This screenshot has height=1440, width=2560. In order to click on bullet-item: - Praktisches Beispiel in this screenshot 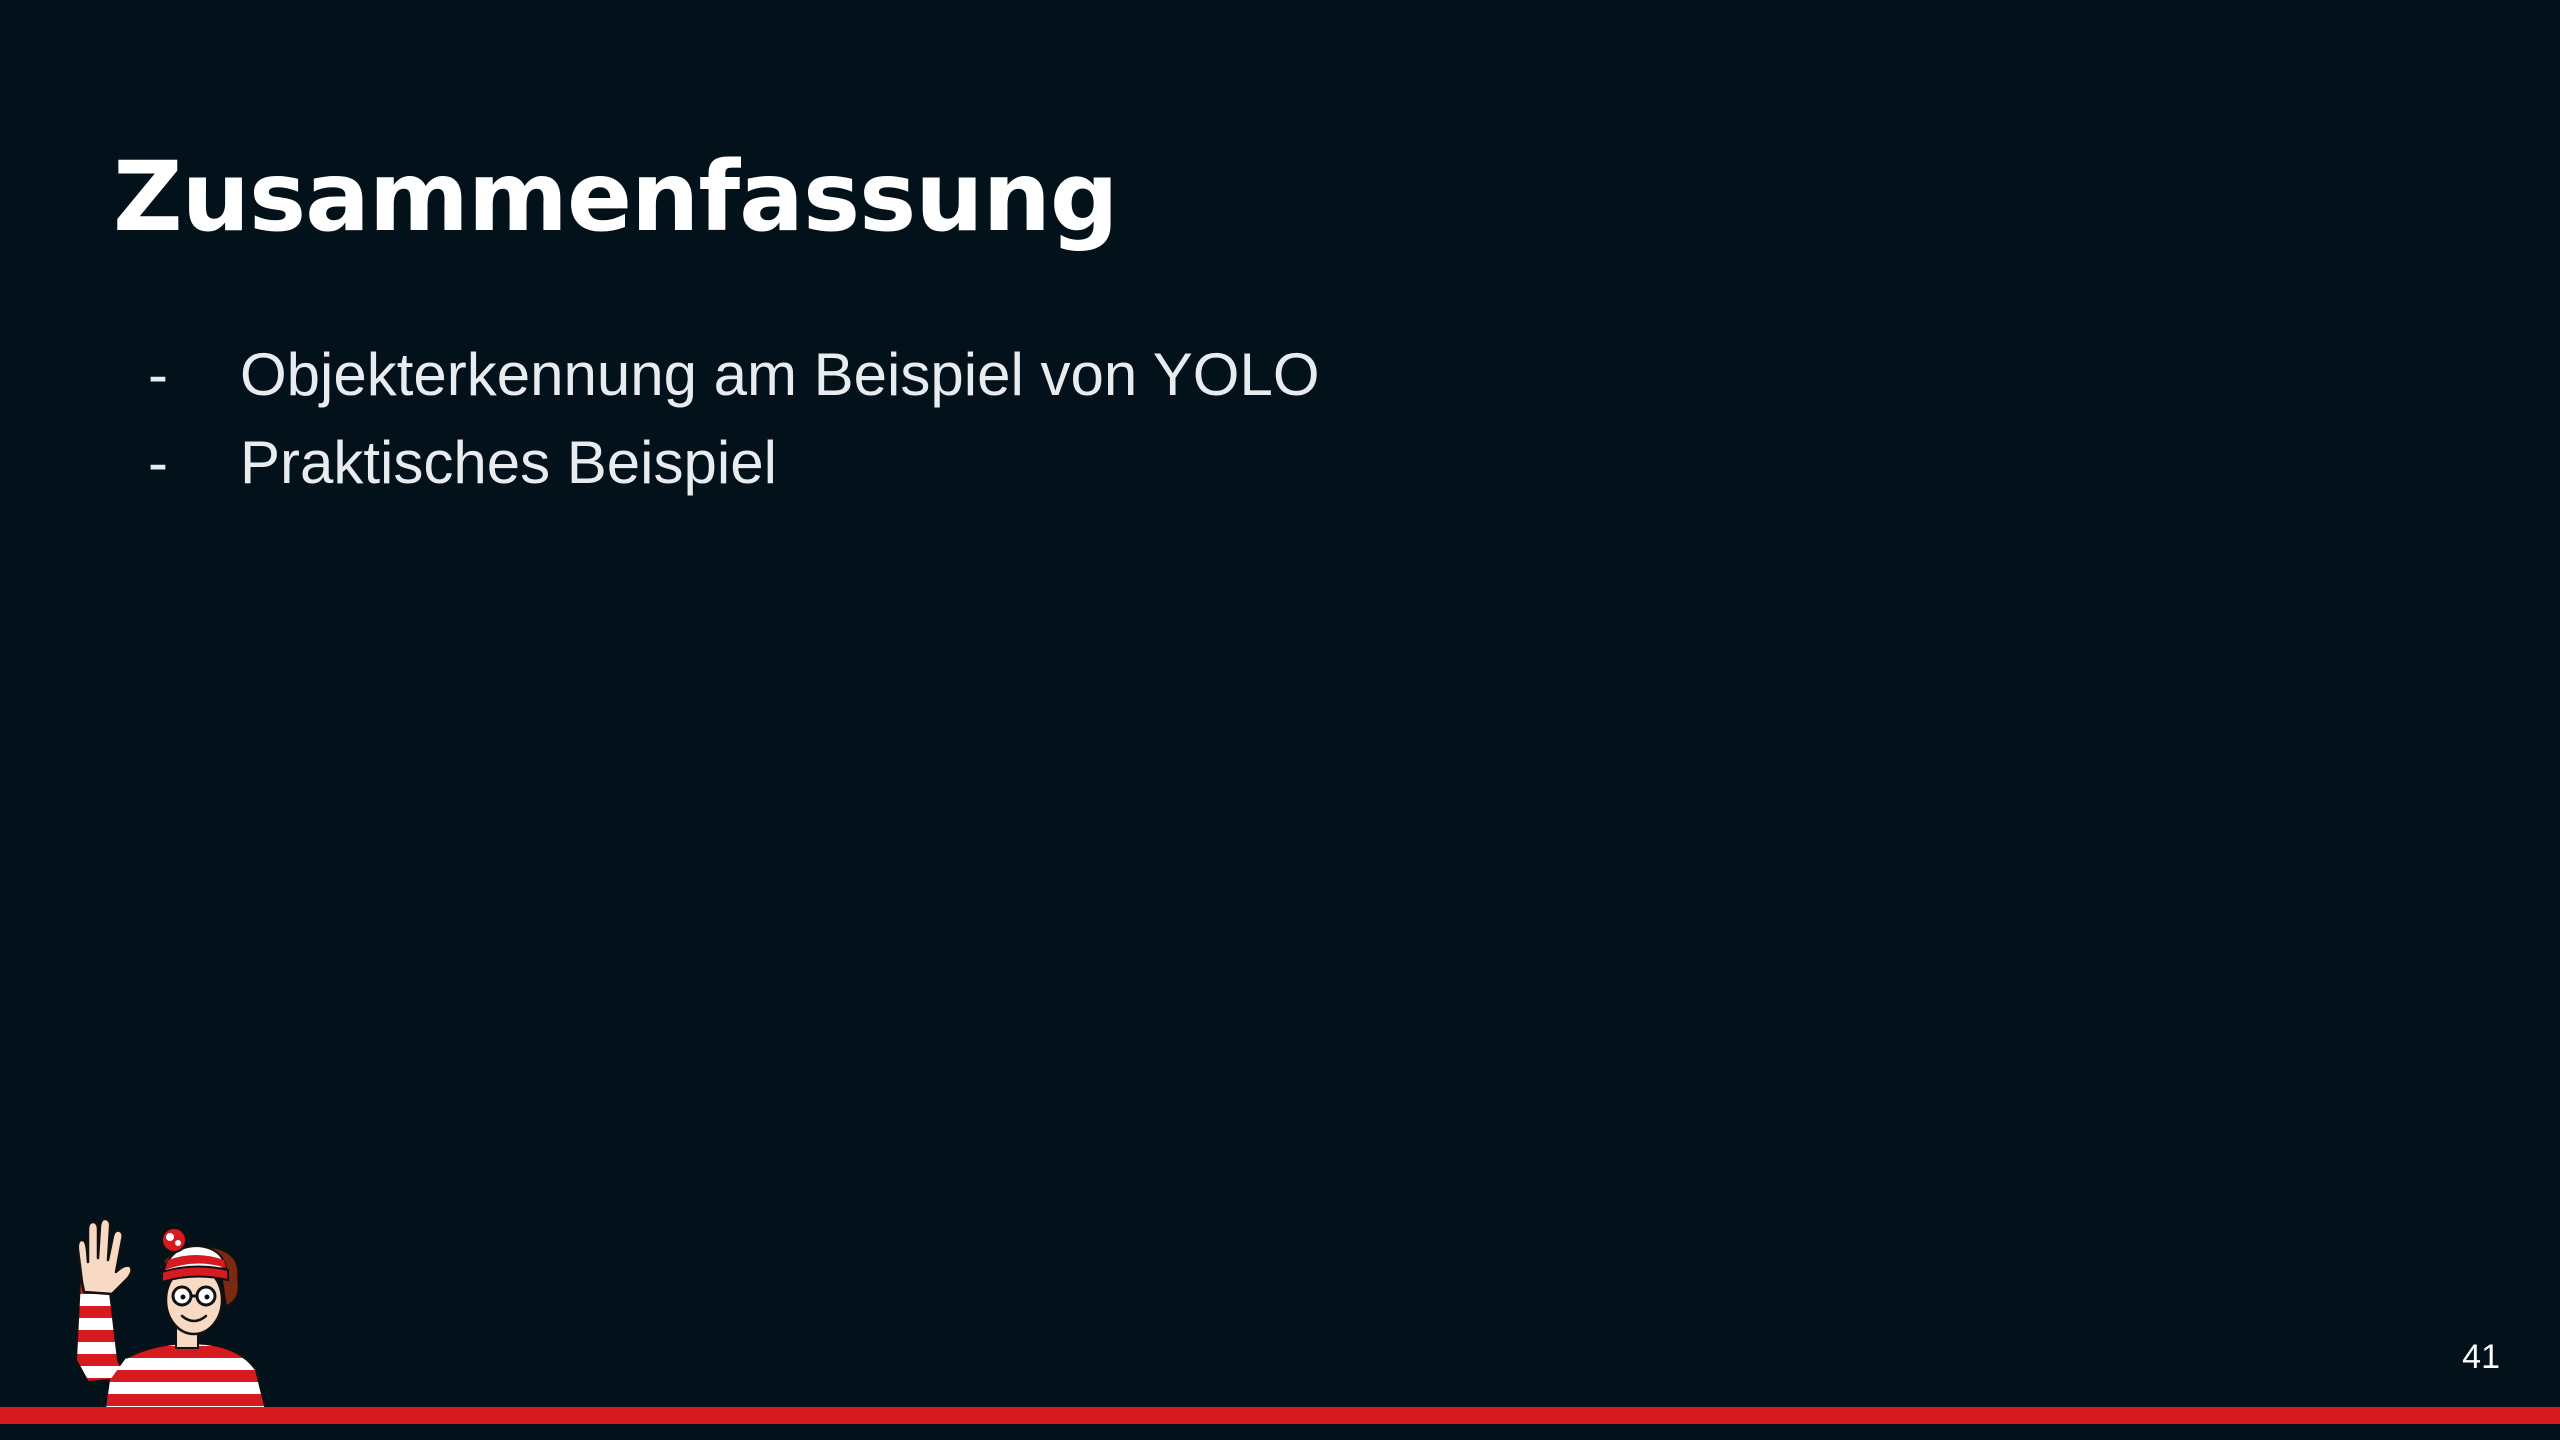, I will do `click(734, 472)`.